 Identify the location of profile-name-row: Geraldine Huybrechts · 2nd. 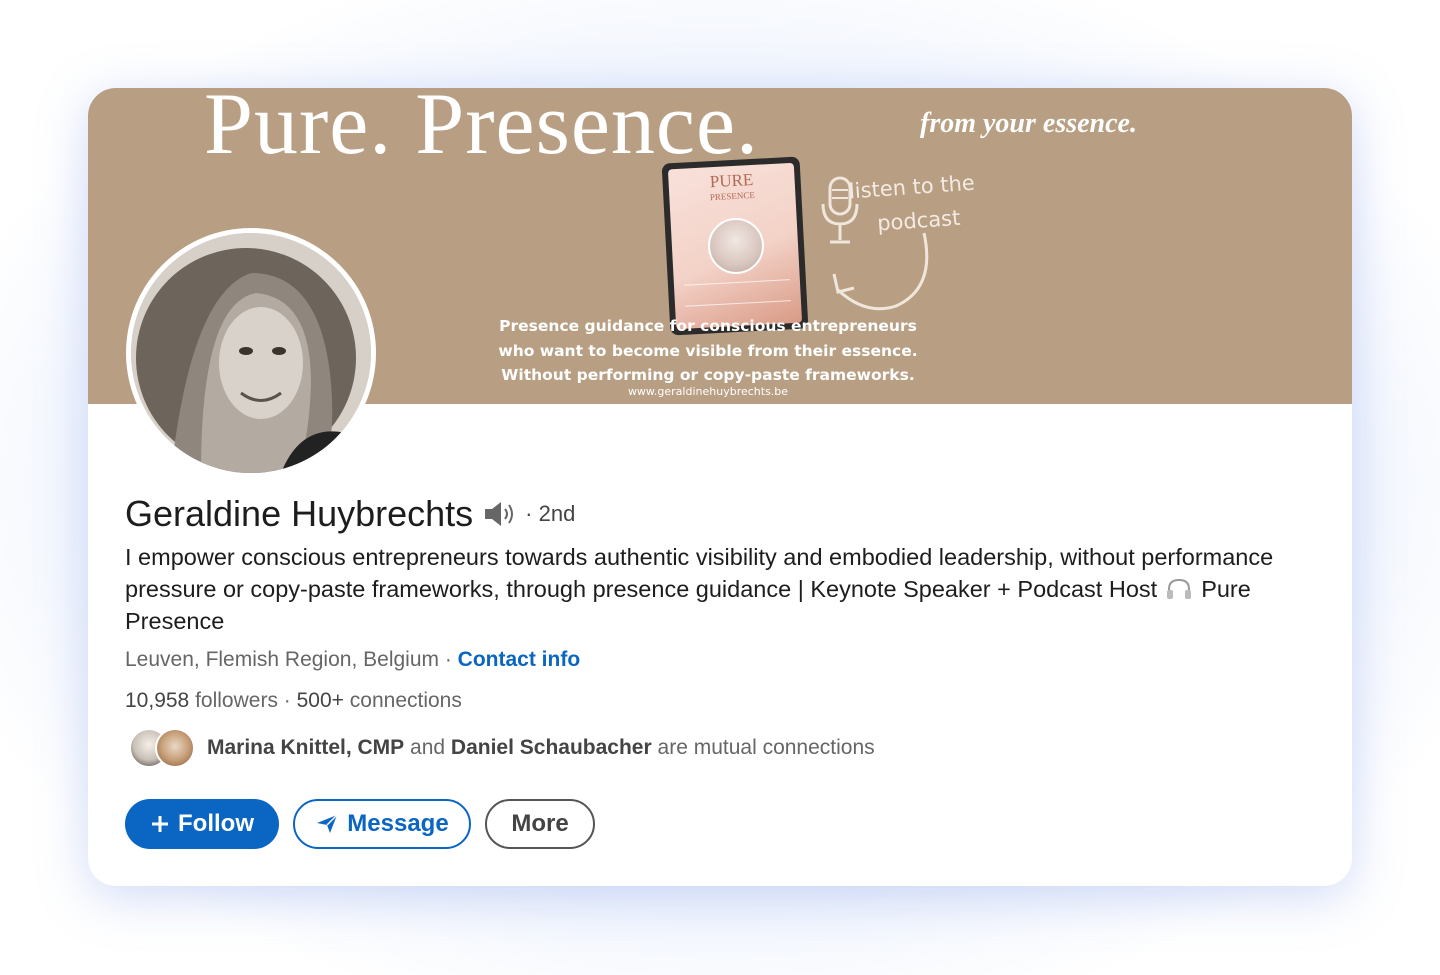
(350, 514).